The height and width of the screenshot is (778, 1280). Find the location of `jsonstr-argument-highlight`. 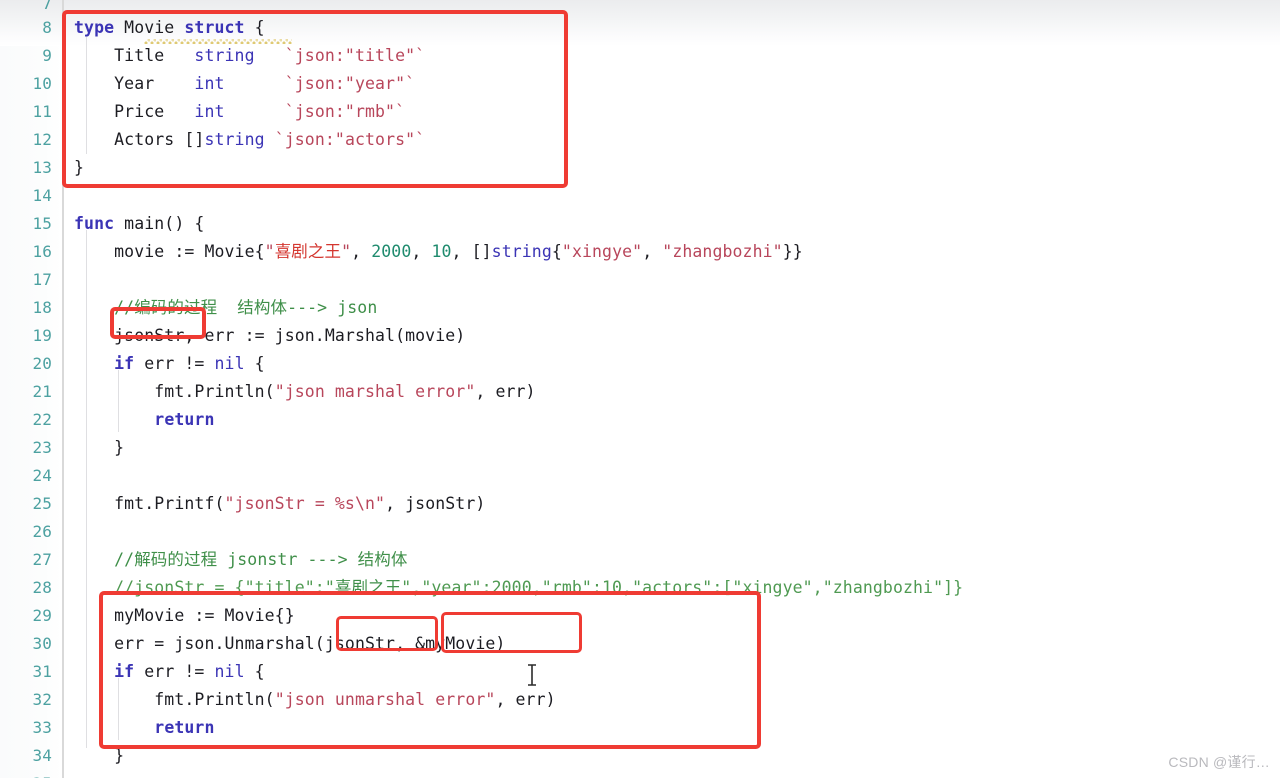

jsonstr-argument-highlight is located at coordinates (387, 633).